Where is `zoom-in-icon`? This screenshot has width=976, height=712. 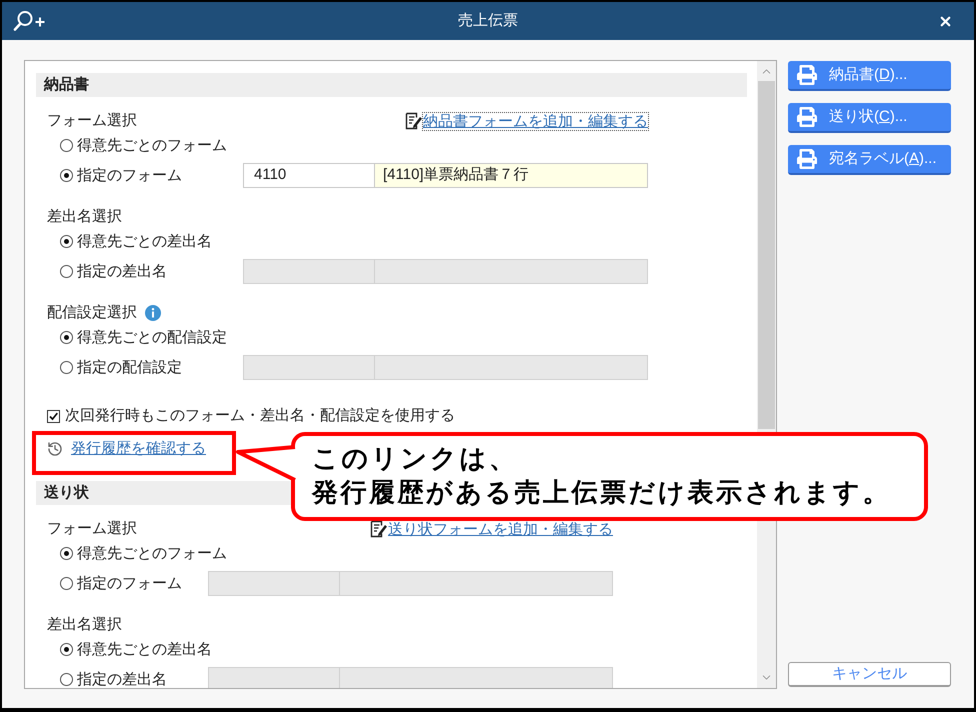
zoom-in-icon is located at coordinates (29, 21).